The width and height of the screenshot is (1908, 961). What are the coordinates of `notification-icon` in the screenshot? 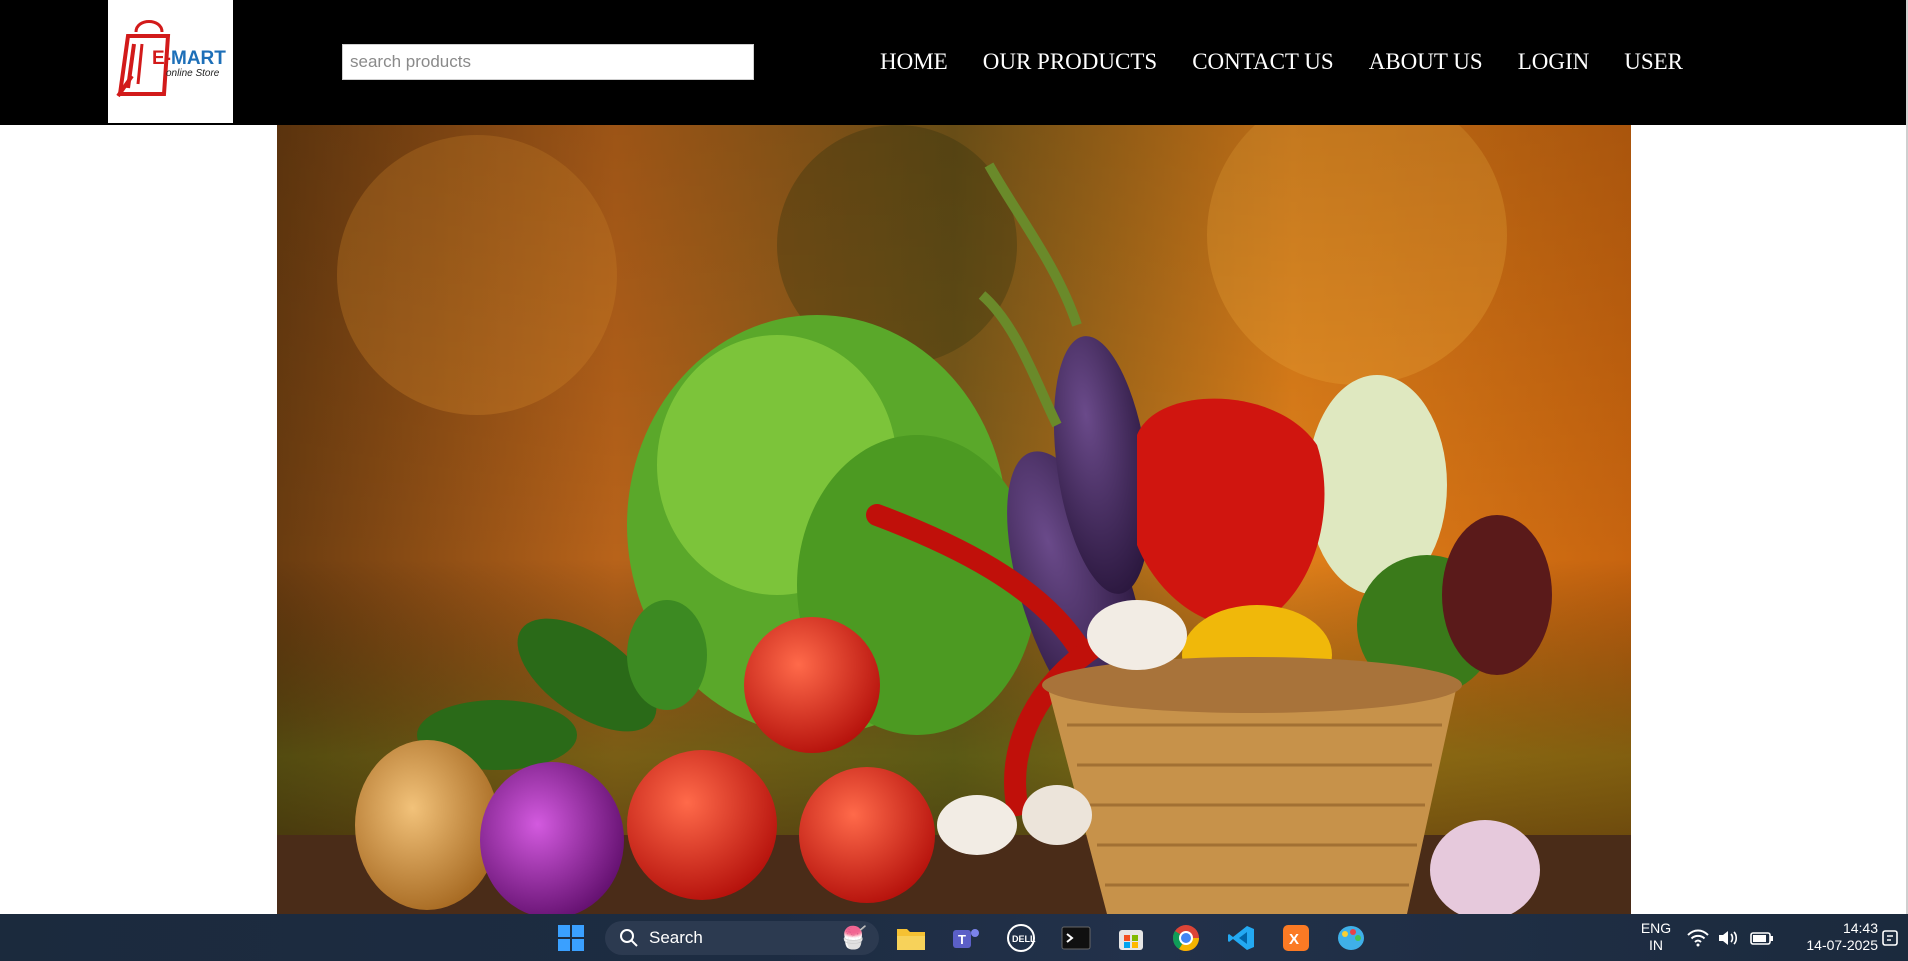 It's located at (1891, 938).